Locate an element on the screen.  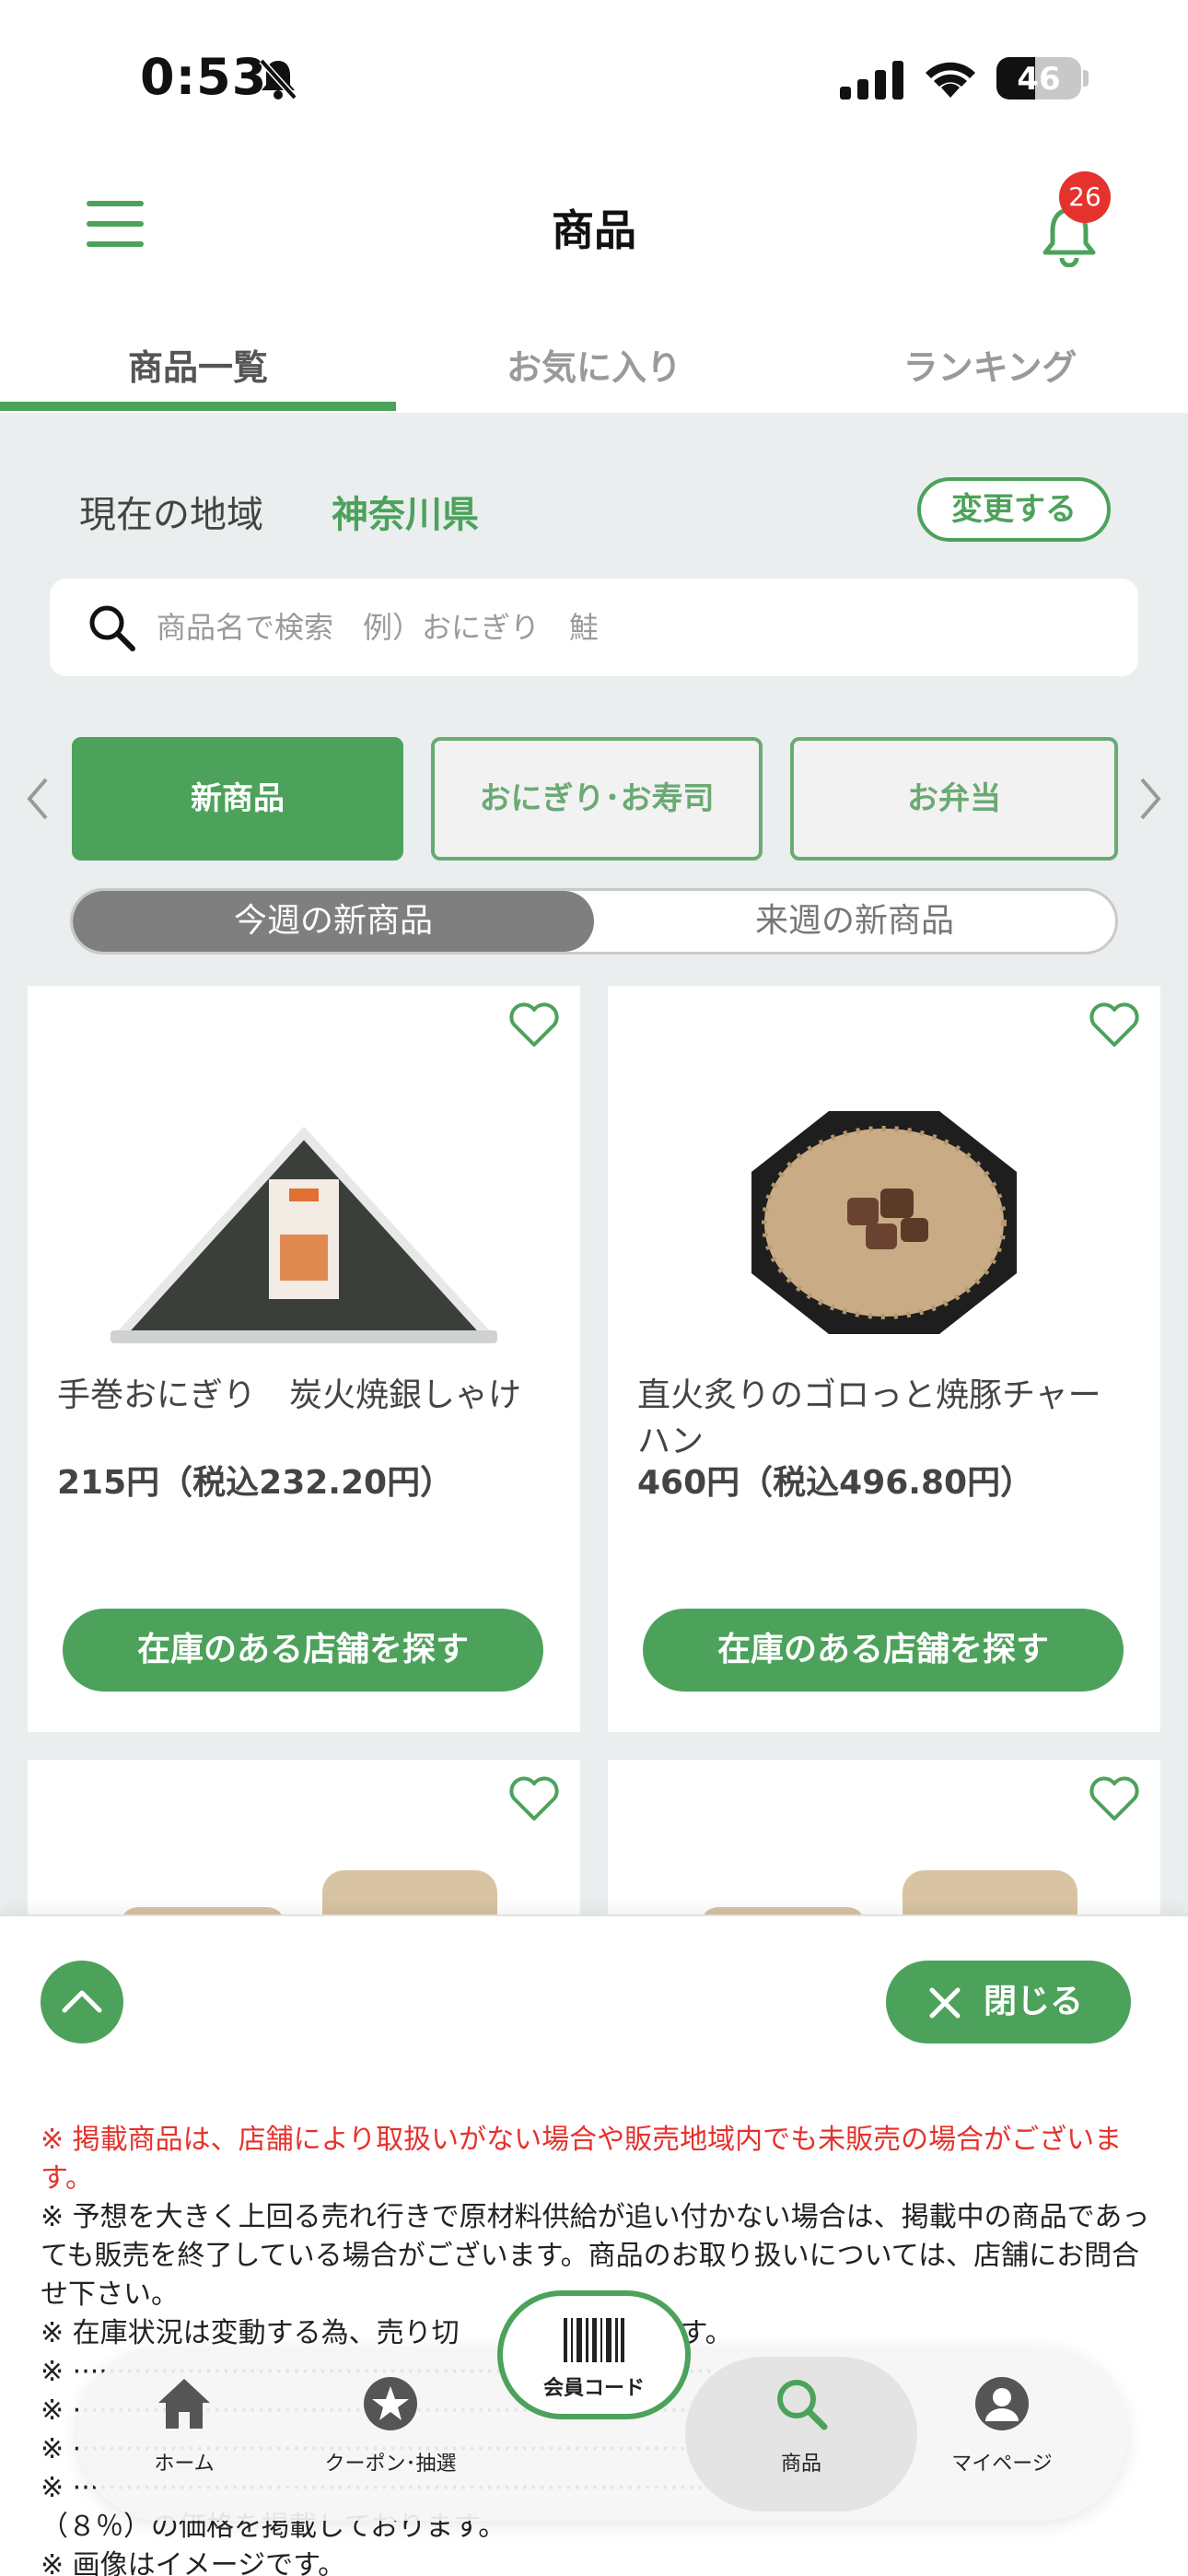
category-onigiri-sushi: おにぎり･お寿司 is located at coordinates (597, 799).